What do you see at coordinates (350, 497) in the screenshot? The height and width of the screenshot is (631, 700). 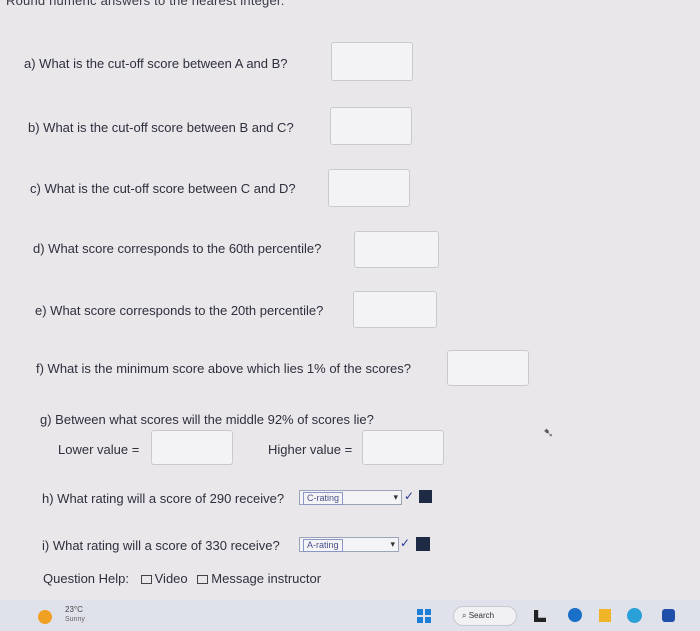 I see `rating-h-select: C-rating ▾` at bounding box center [350, 497].